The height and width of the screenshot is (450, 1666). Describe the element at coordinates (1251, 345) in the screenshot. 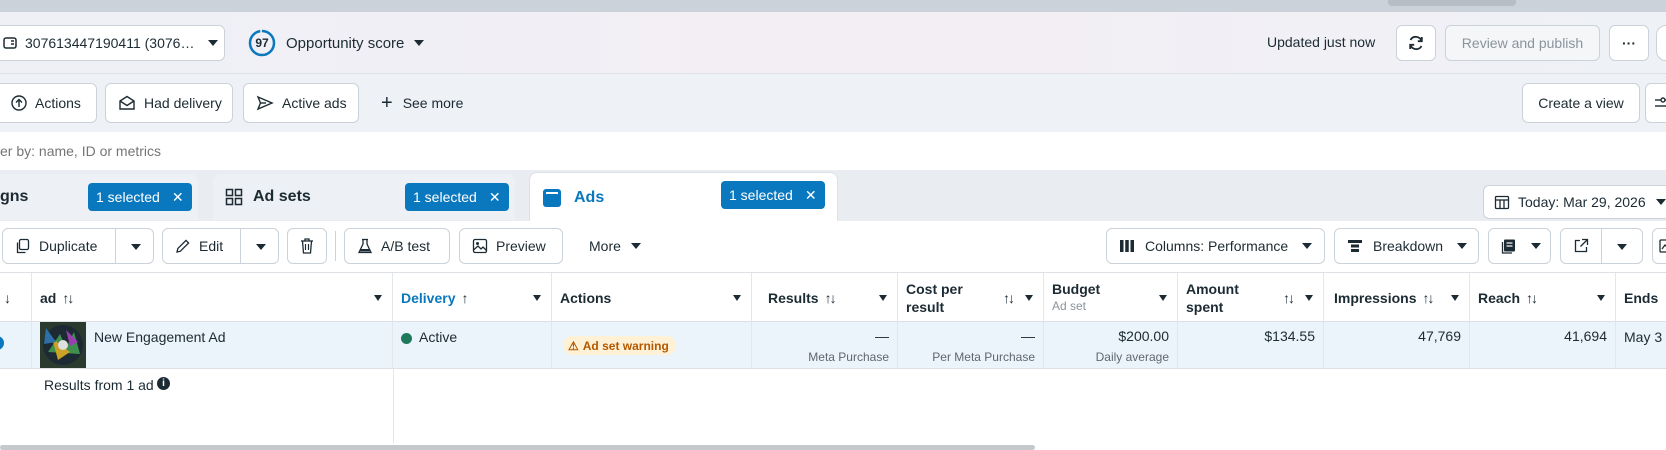

I see `row-amount-cell: $134.55` at that location.